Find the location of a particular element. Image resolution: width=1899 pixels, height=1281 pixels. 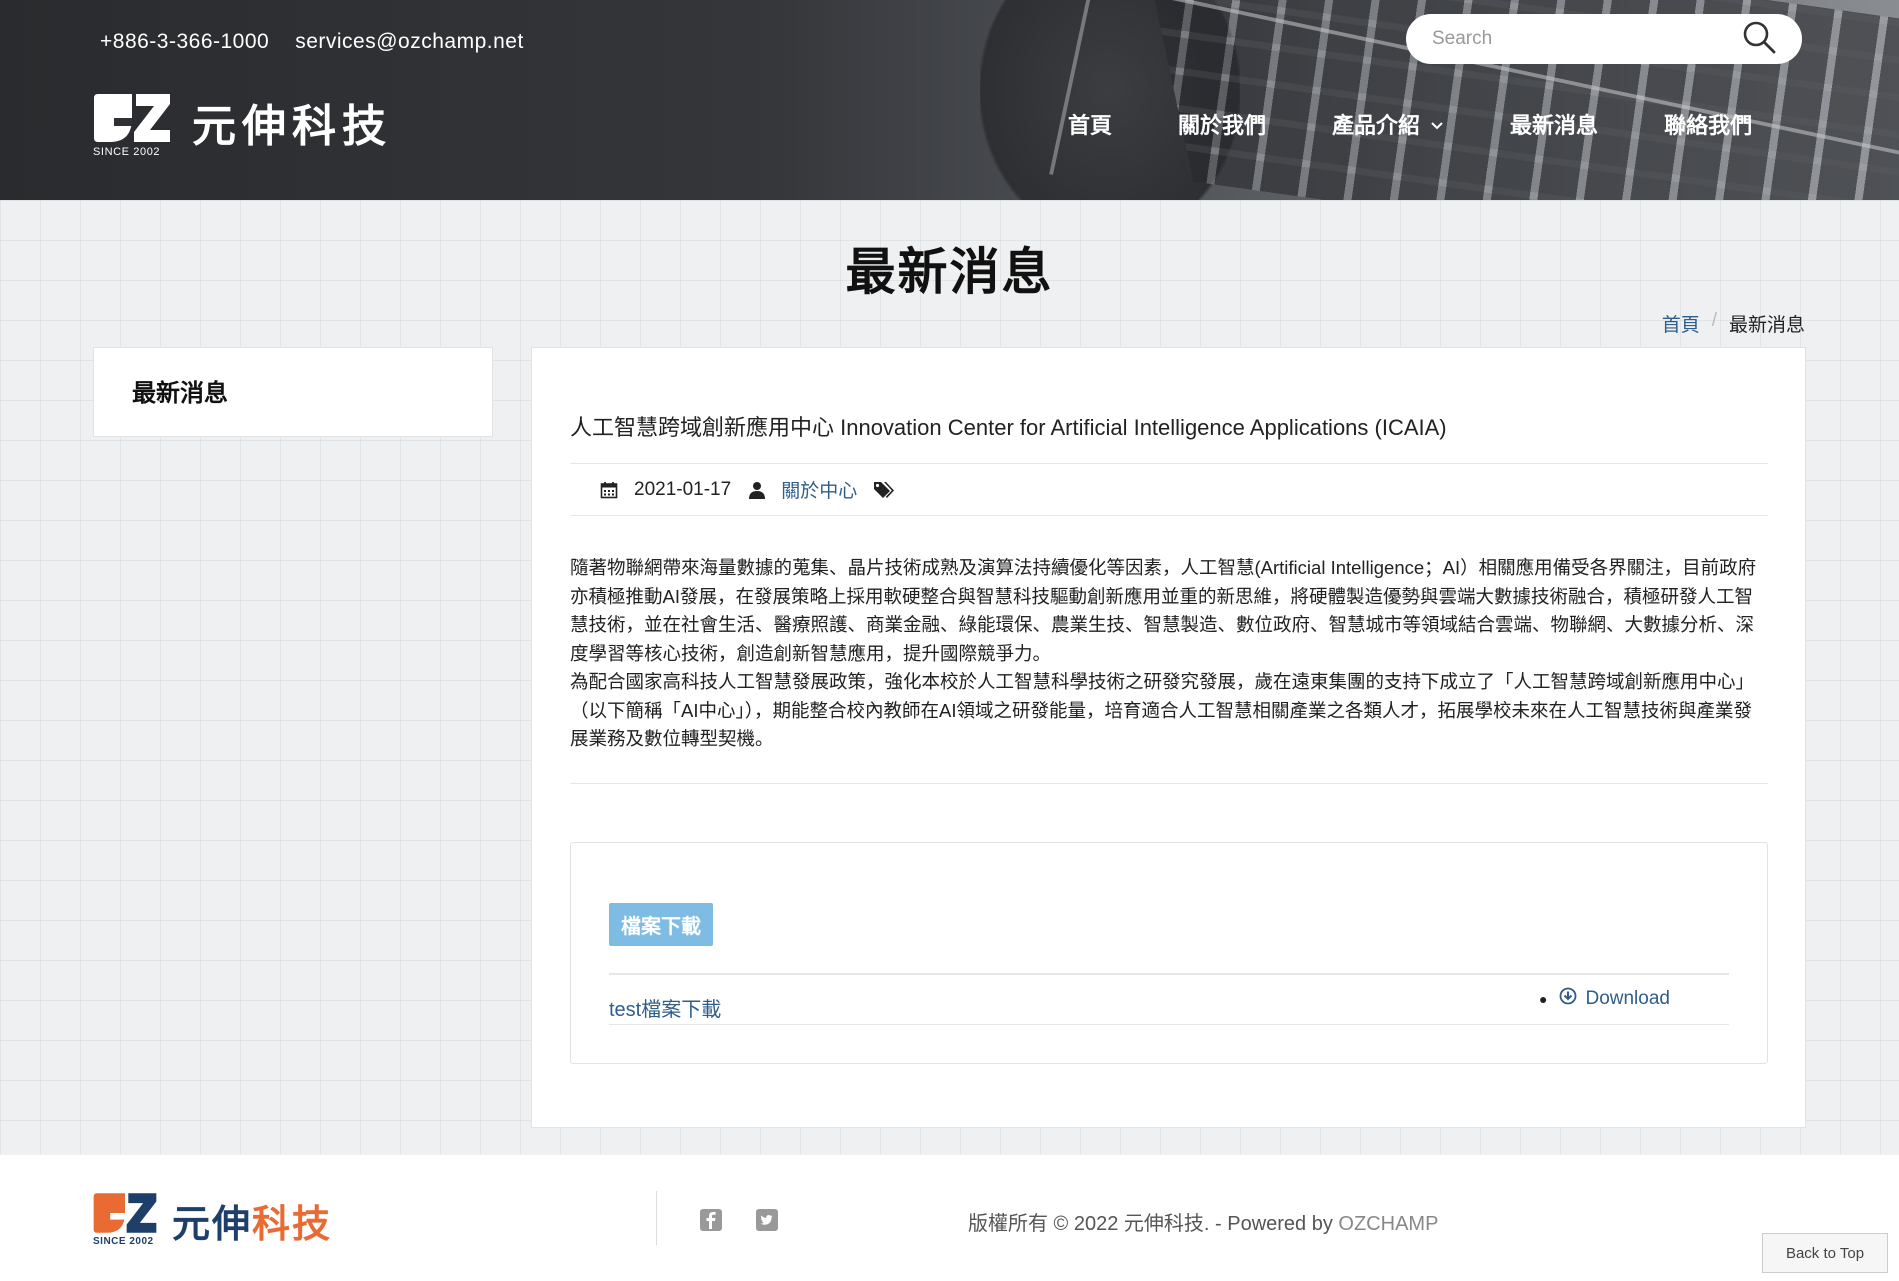

article-meta: 2021-01-17 關於中心 is located at coordinates (755, 489).